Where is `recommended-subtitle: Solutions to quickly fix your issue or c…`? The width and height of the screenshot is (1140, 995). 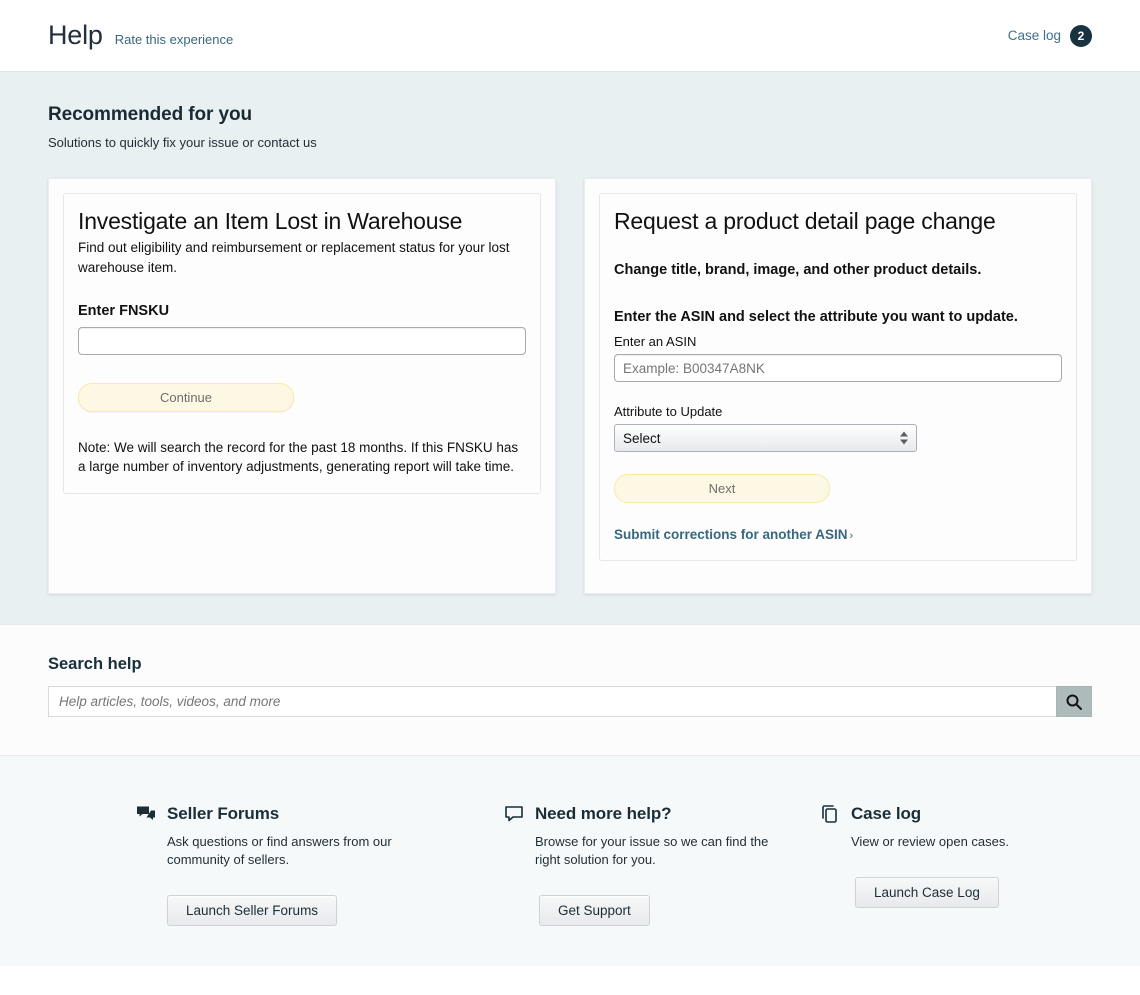 recommended-subtitle: Solutions to quickly fix your issue or c… is located at coordinates (182, 142).